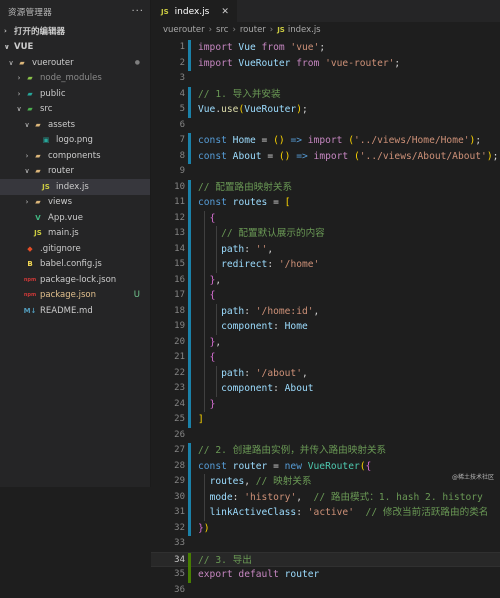 The image size is (500, 598). I want to click on breadcrumb-item: index.js, so click(304, 30).